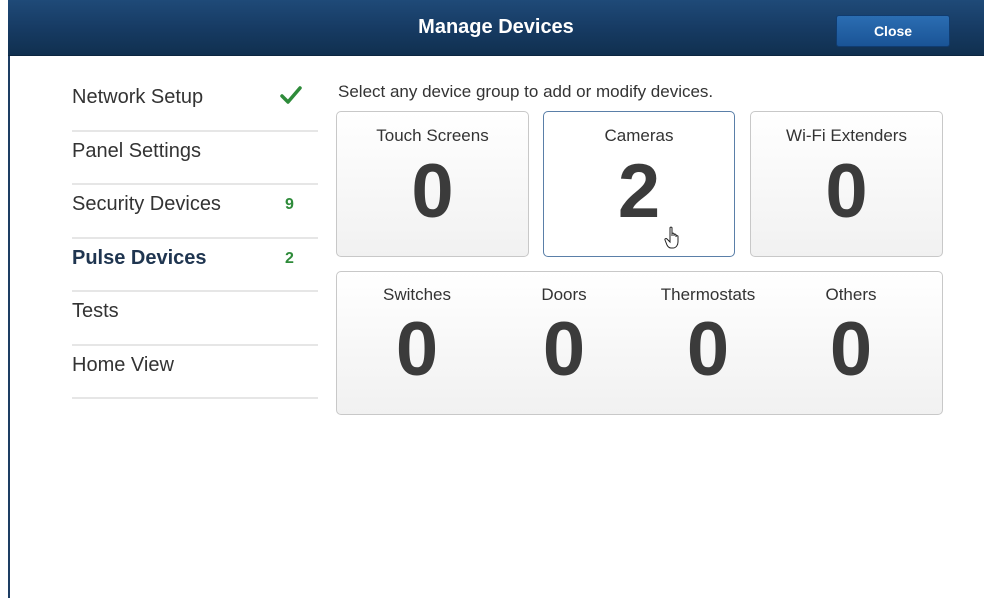  I want to click on sidebar-item-label: Pulse Devices, so click(139, 257).